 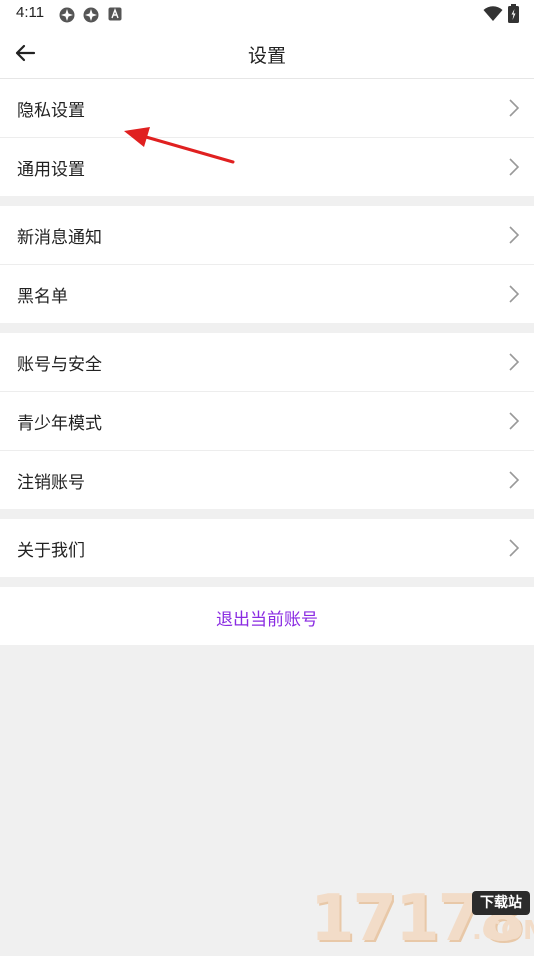 What do you see at coordinates (267, 108) in the screenshot?
I see `privacy-settings-item: 隐私设置` at bounding box center [267, 108].